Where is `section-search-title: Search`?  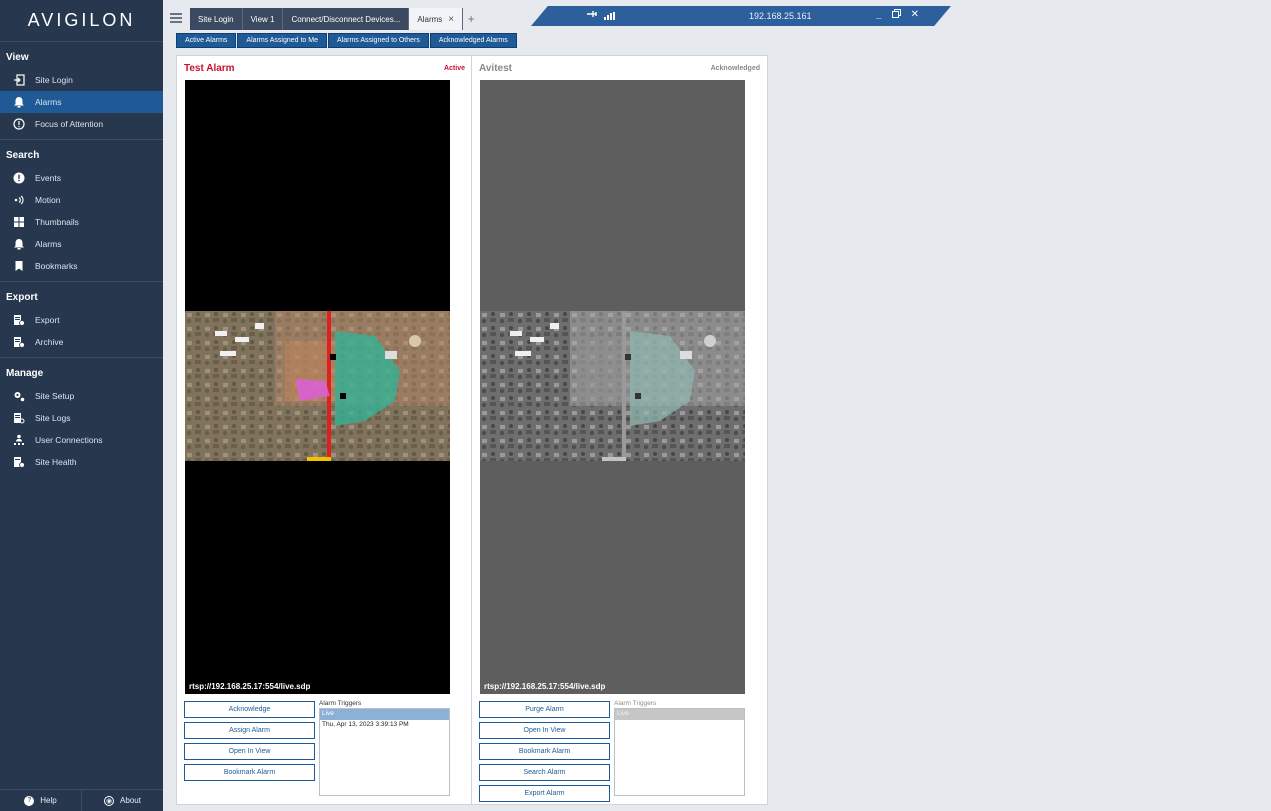 section-search-title: Search is located at coordinates (23, 155).